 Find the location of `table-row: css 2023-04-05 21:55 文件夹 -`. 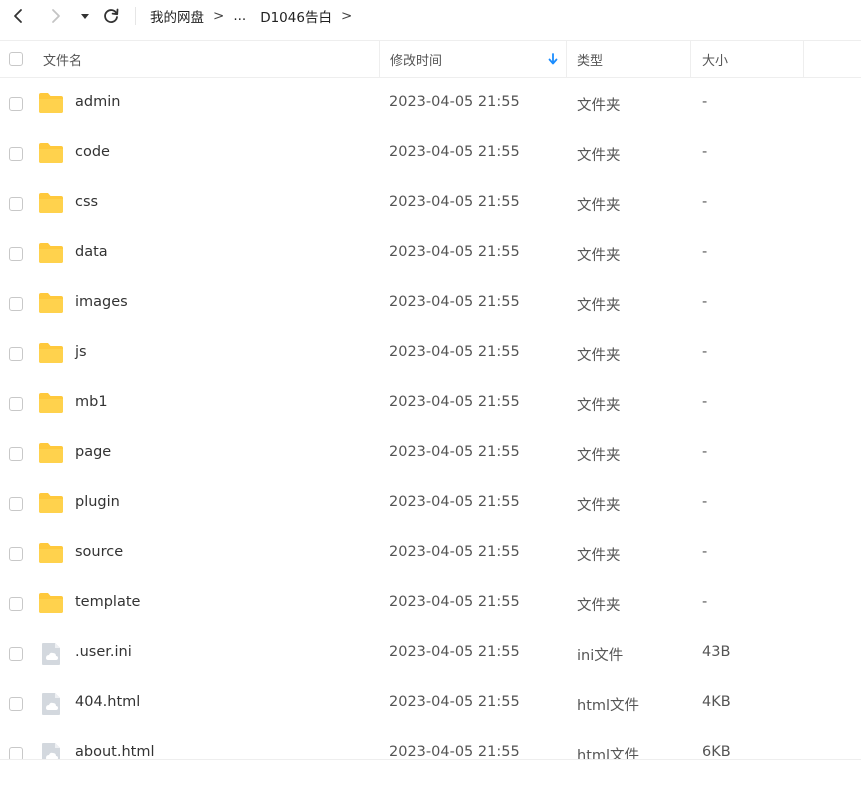

table-row: css 2023-04-05 21:55 文件夹 - is located at coordinates (430, 204).